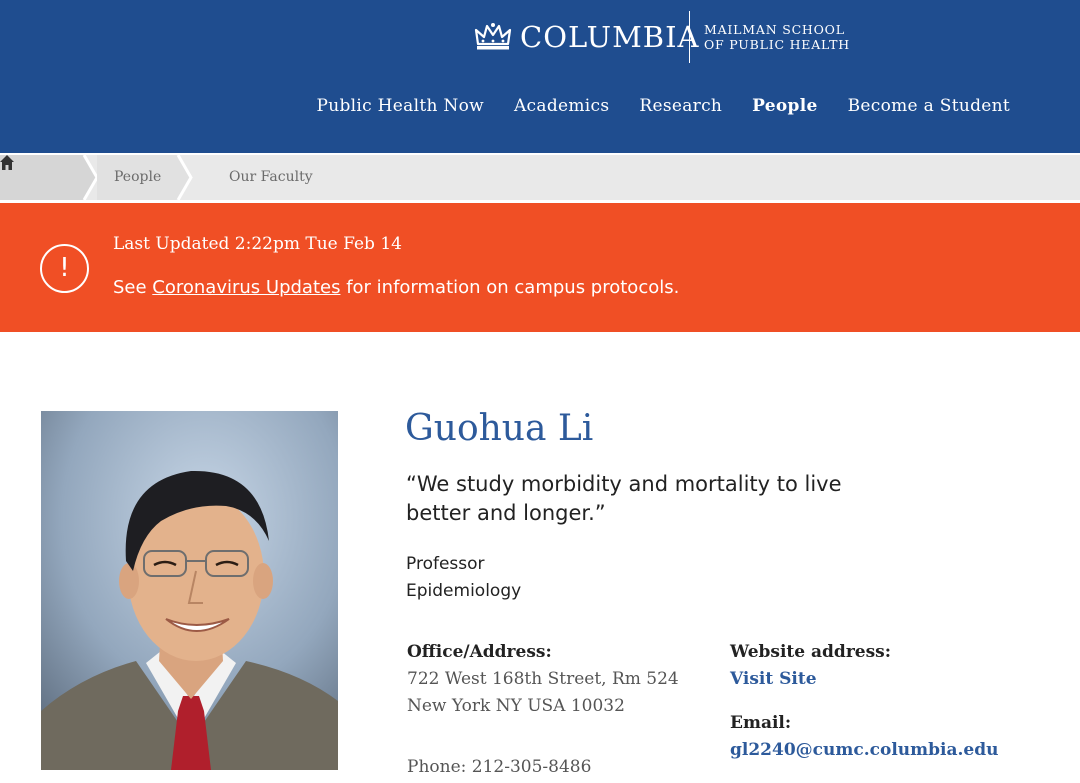 Image resolution: width=1080 pixels, height=783 pixels. Describe the element at coordinates (516, 706) in the screenshot. I see `address-line-2: New York NY USA 10032` at that location.